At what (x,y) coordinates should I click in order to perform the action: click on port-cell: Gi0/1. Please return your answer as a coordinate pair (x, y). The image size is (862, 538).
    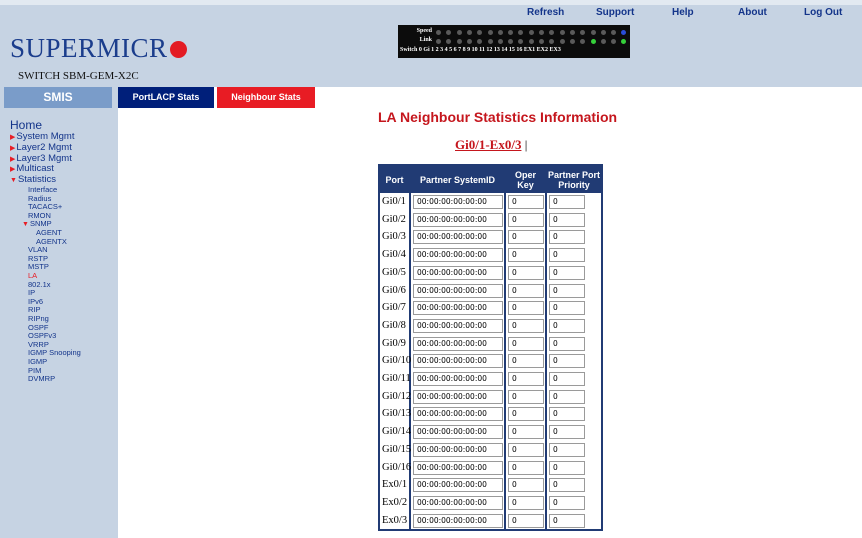
    Looking at the image, I should click on (394, 201).